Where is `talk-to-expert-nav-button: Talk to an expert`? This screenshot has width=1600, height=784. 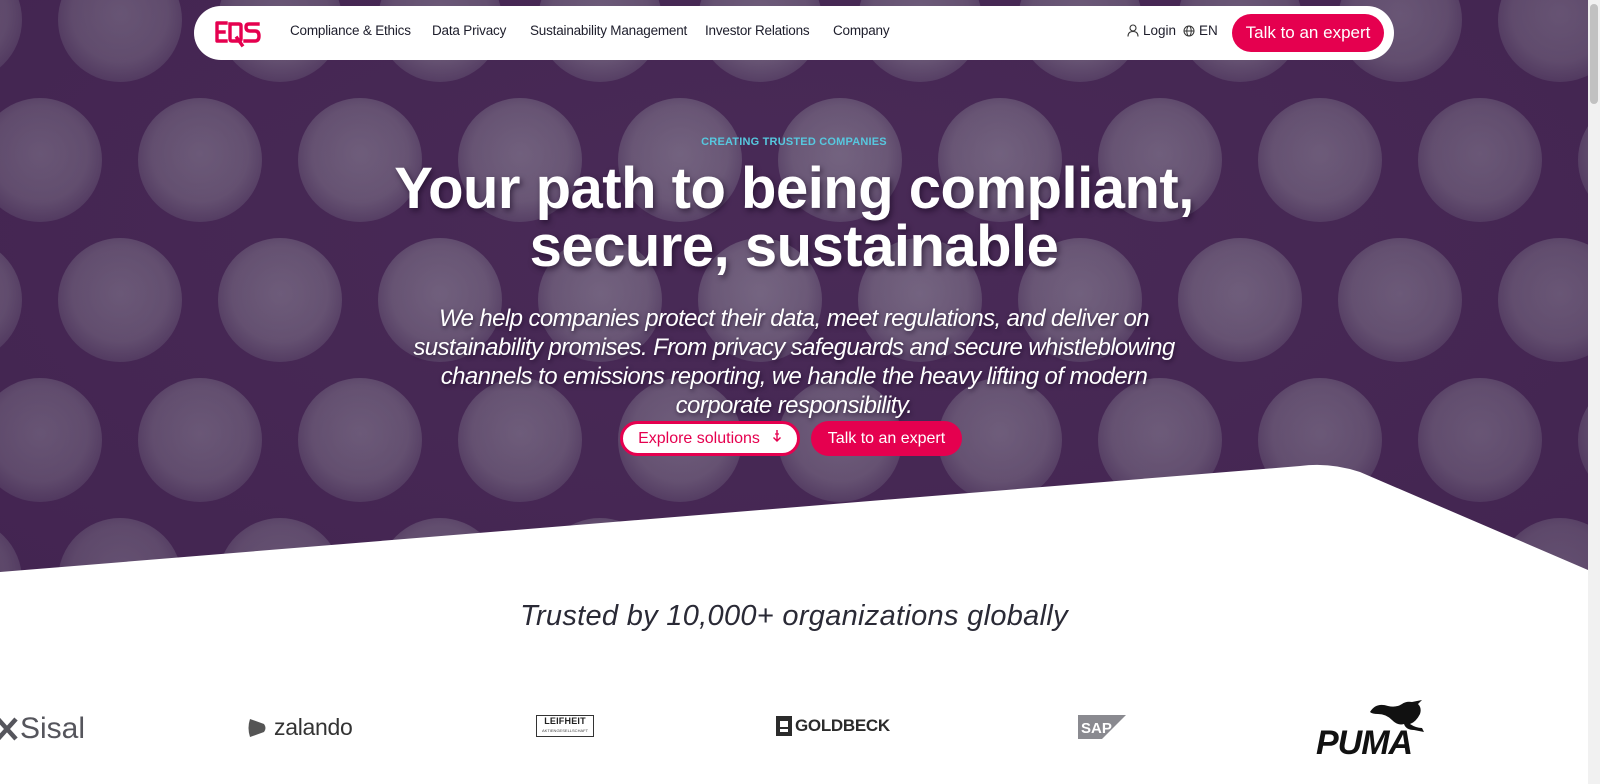 talk-to-expert-nav-button: Talk to an expert is located at coordinates (1308, 33).